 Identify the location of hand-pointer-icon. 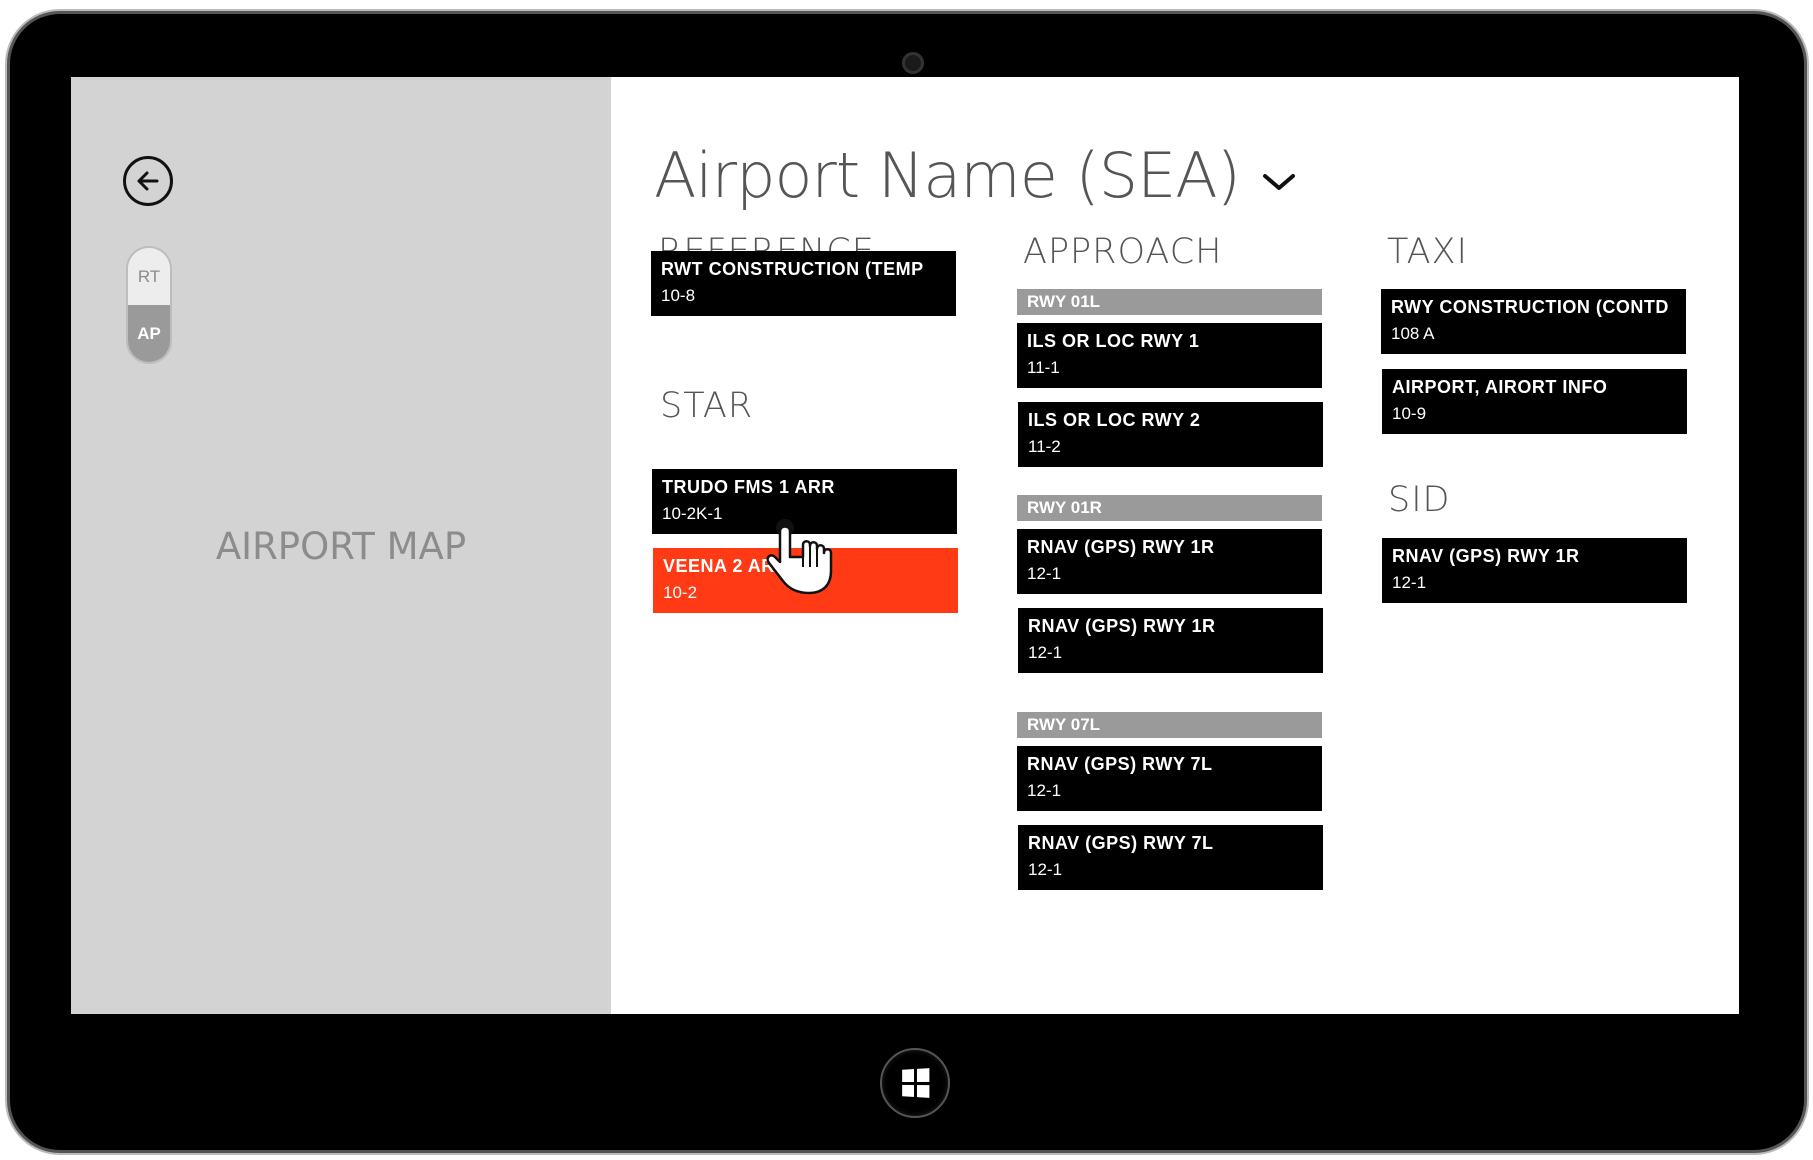
(799, 557).